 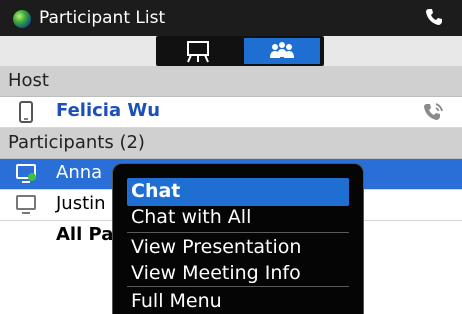 I want to click on globe-icon, so click(x=22, y=19).